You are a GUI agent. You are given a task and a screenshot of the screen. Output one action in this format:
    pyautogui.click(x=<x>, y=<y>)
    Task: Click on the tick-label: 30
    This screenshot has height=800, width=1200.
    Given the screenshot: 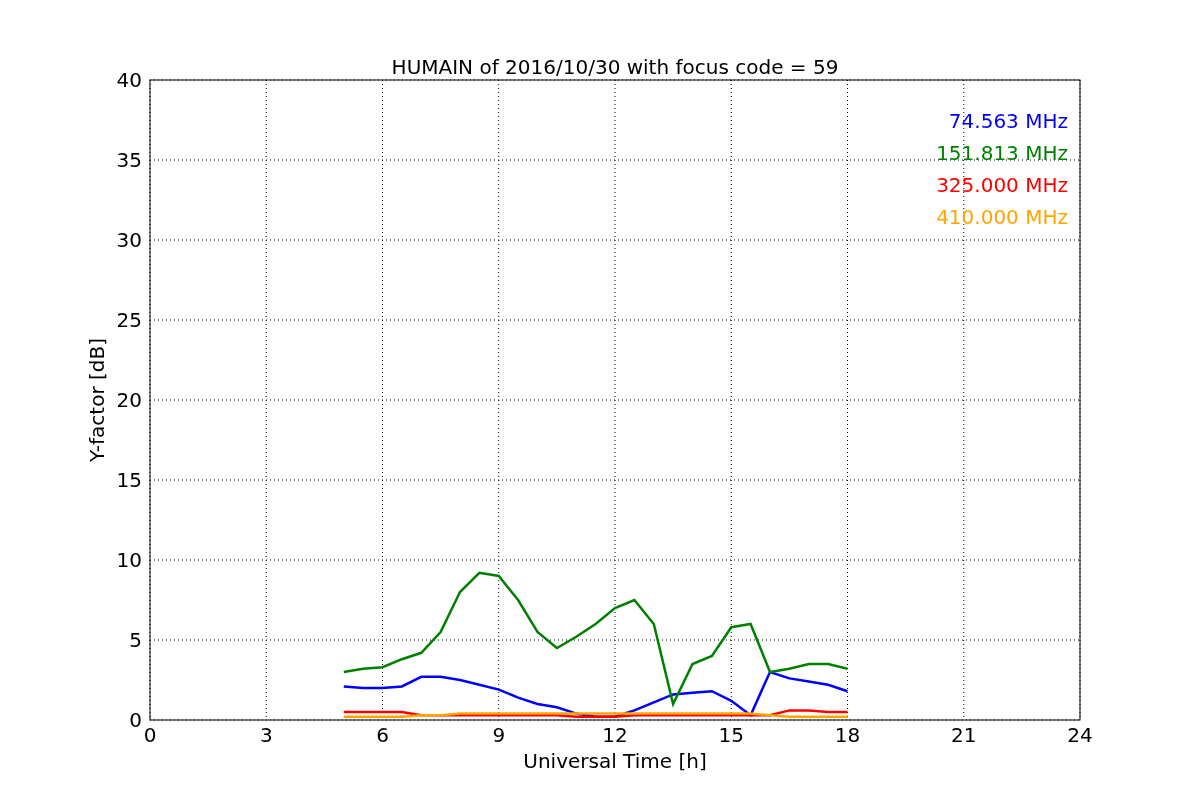 What is the action you would take?
    pyautogui.click(x=129, y=240)
    